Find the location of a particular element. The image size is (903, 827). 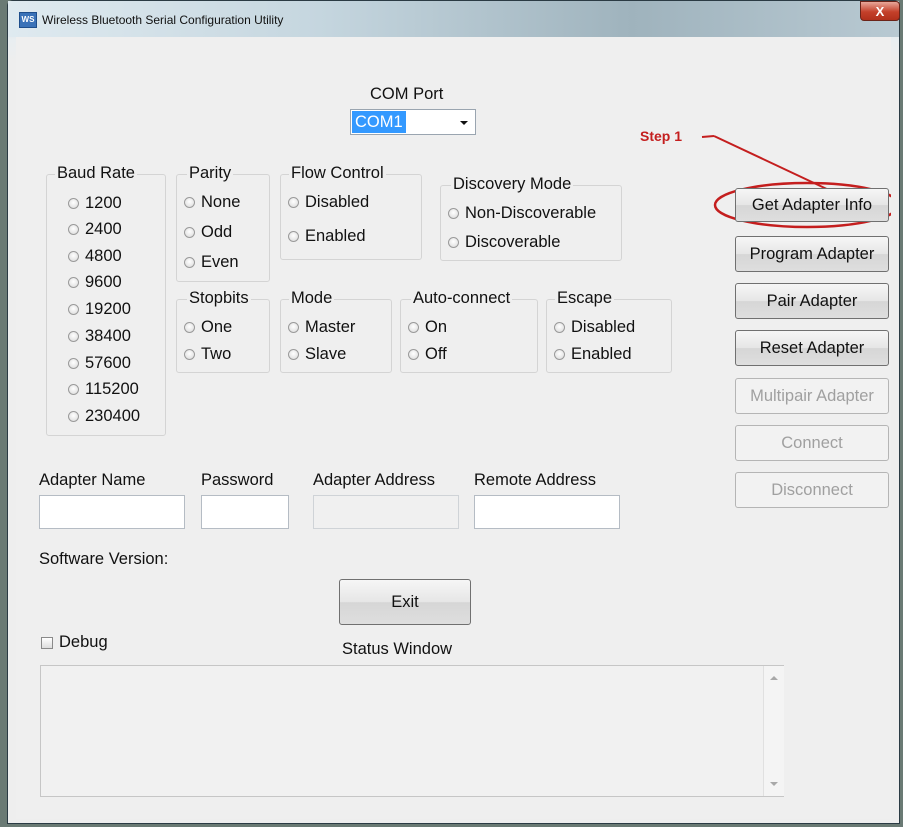

mode-slave-radio: Slave is located at coordinates (317, 354).